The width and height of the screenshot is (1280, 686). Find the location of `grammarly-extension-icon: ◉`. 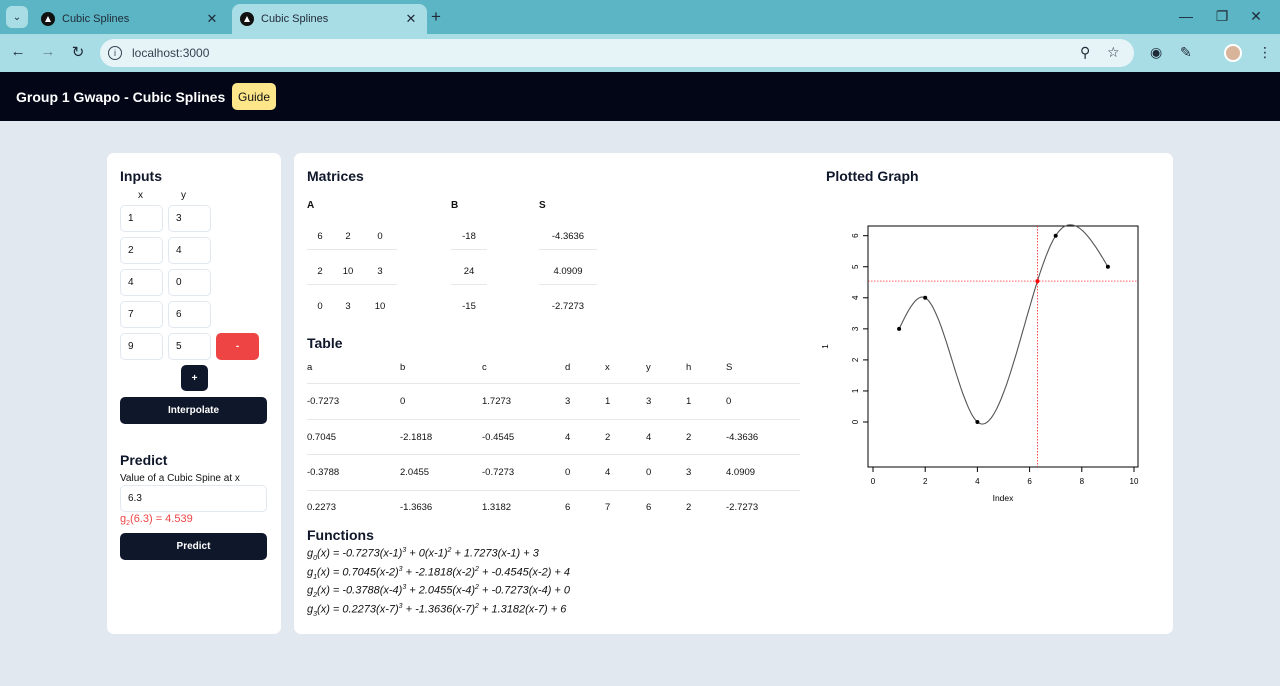

grammarly-extension-icon: ◉ is located at coordinates (1156, 52).